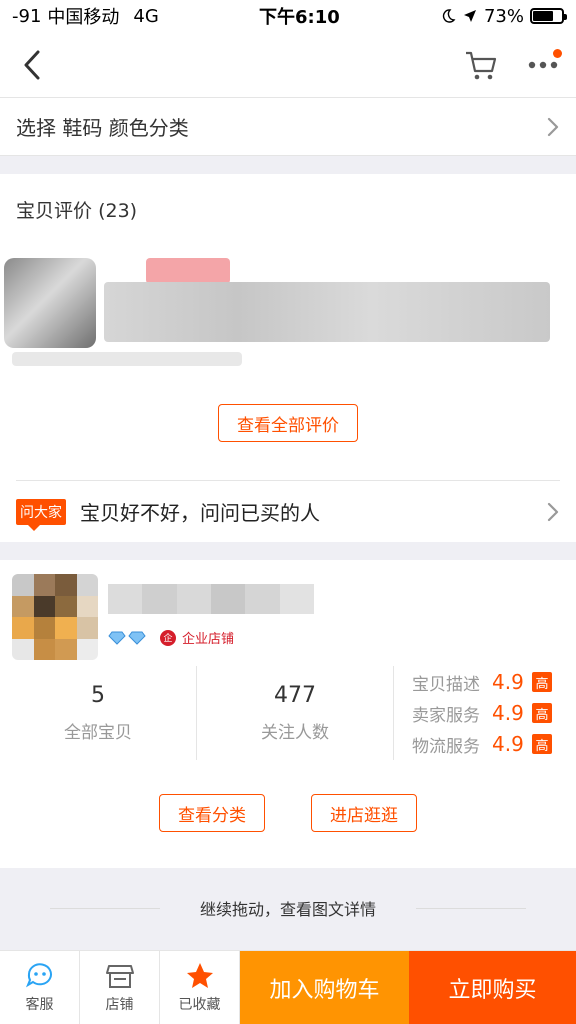  What do you see at coordinates (98, 733) in the screenshot?
I see `stat-label: 全部宝贝` at bounding box center [98, 733].